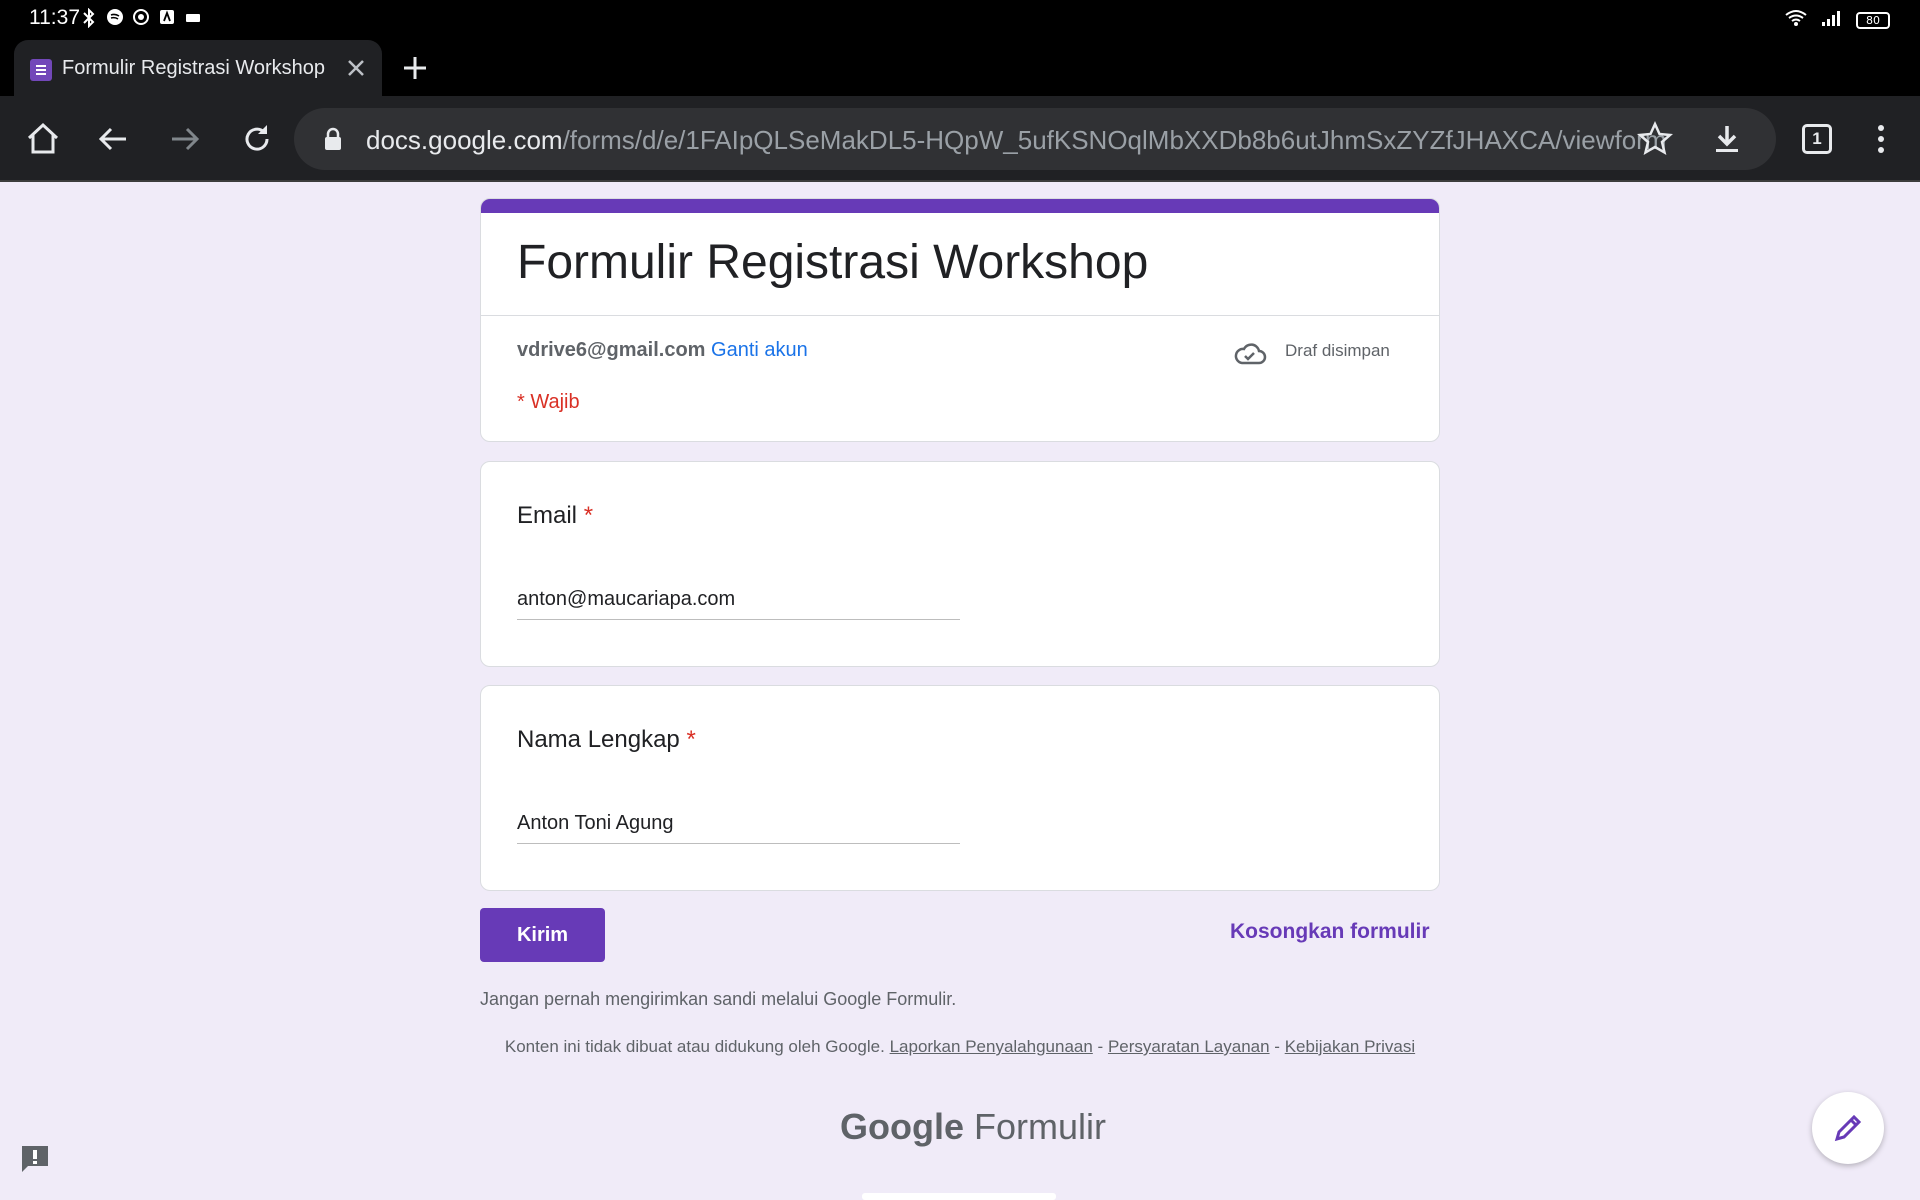 The height and width of the screenshot is (1200, 1920). What do you see at coordinates (1350, 1046) in the screenshot?
I see `privacy-link: Kebijakan Privasi` at bounding box center [1350, 1046].